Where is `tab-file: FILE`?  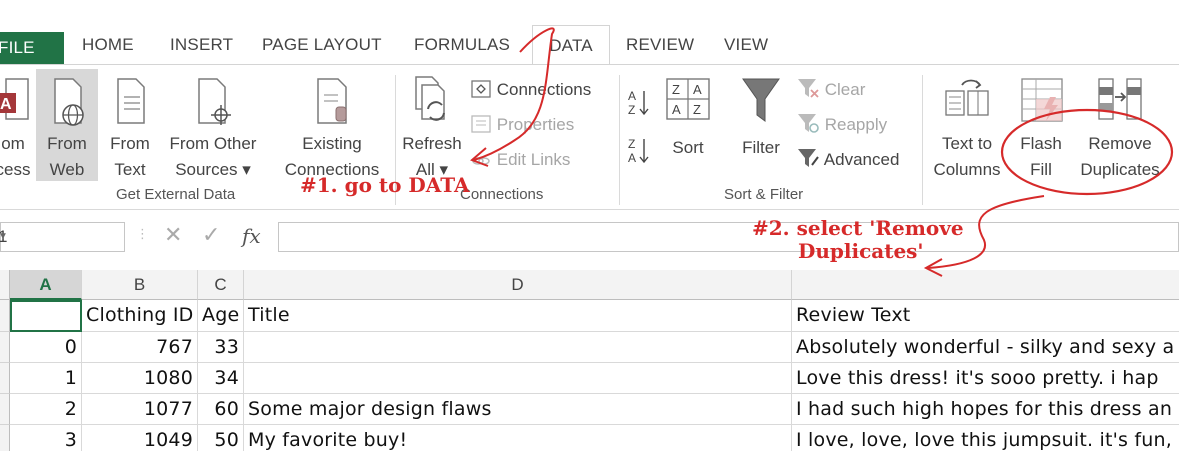 tab-file: FILE is located at coordinates (32, 48).